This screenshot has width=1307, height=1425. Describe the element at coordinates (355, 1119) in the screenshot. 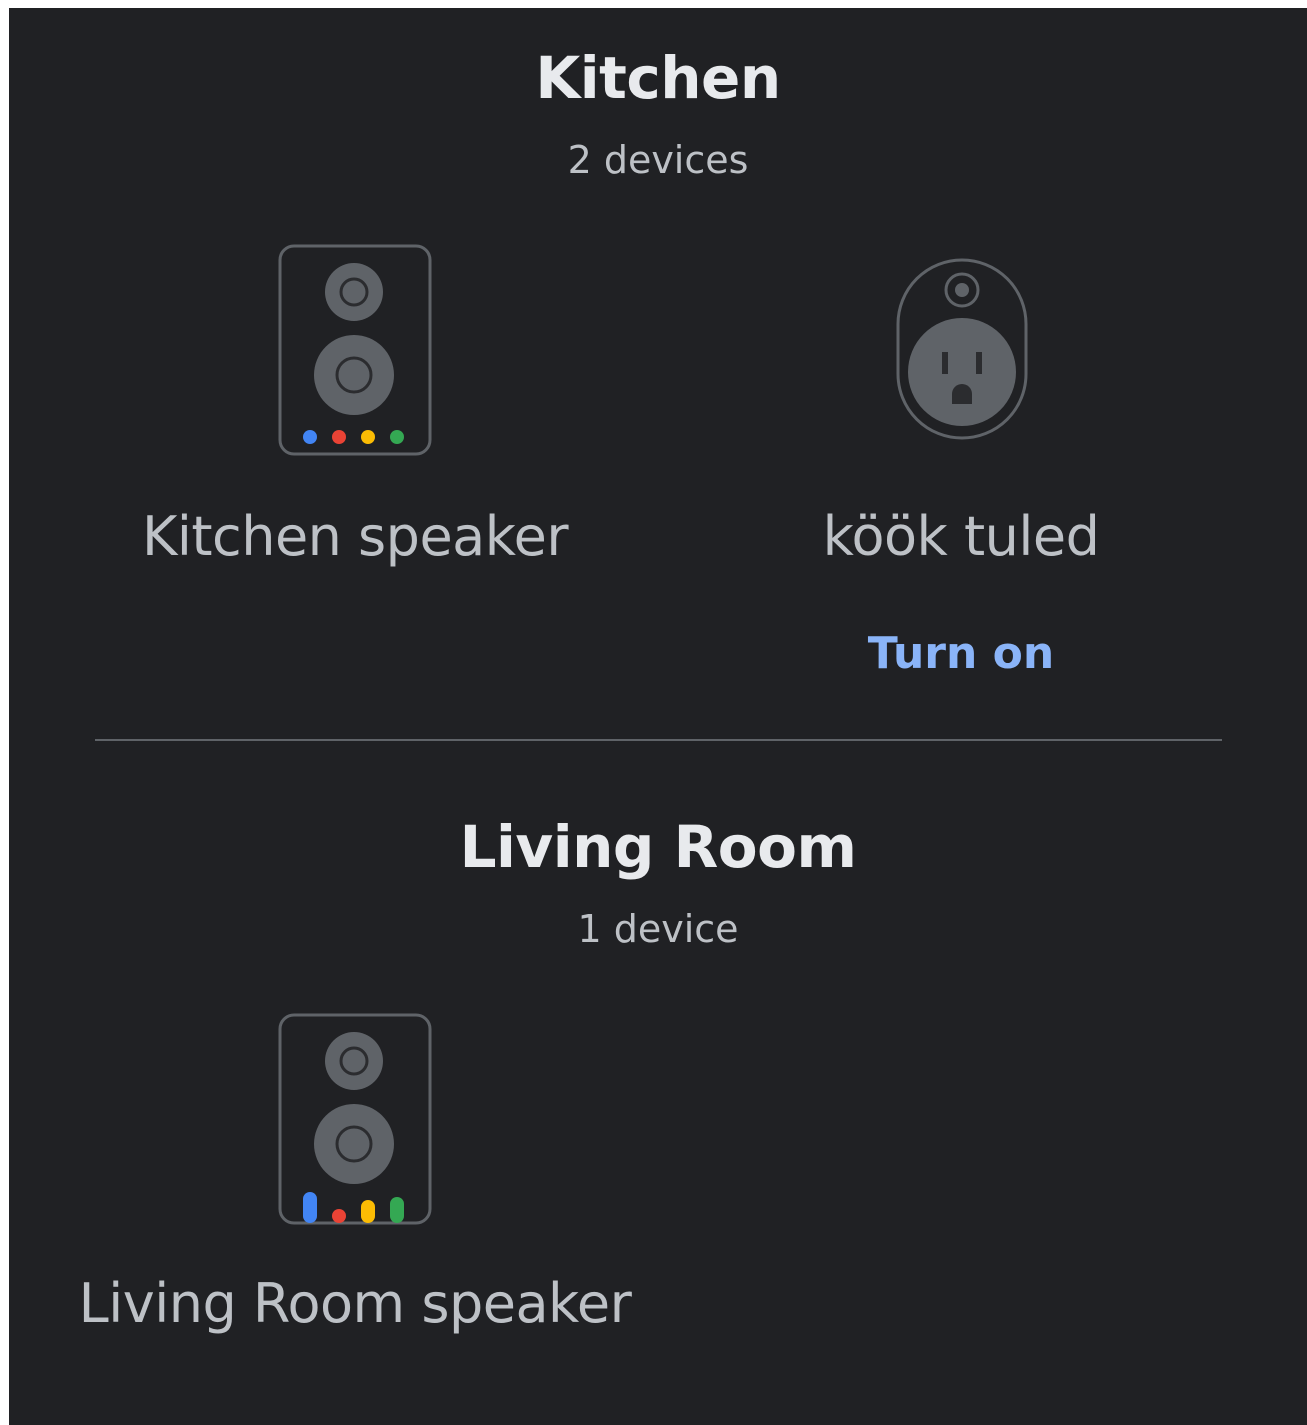

I see `smart-speaker-active-icon` at that location.